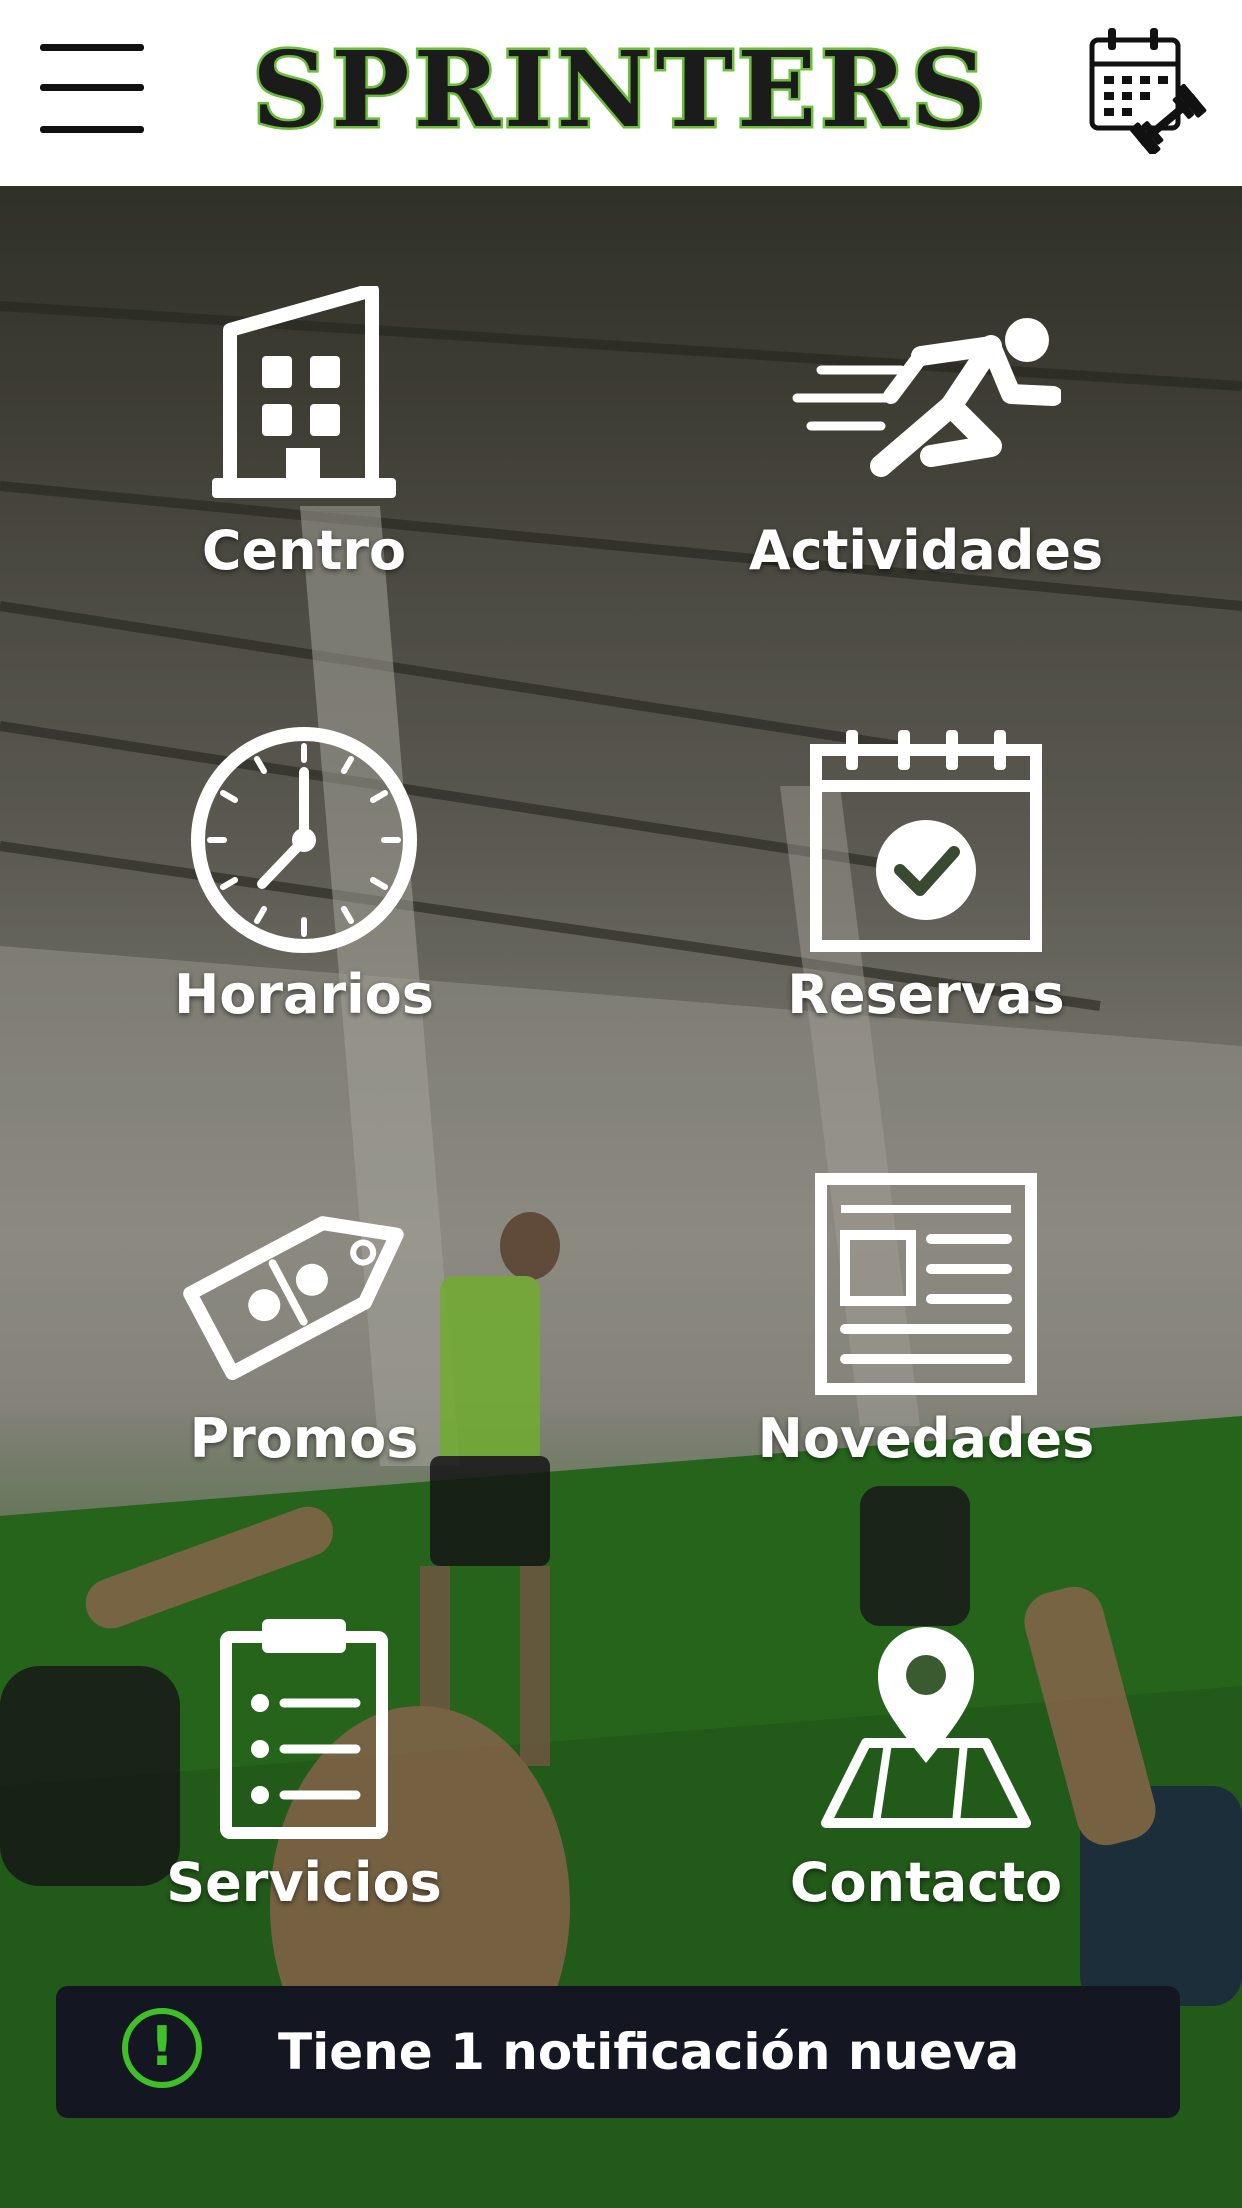 The width and height of the screenshot is (1242, 2208). I want to click on menu-item-label: Horarios, so click(304, 994).